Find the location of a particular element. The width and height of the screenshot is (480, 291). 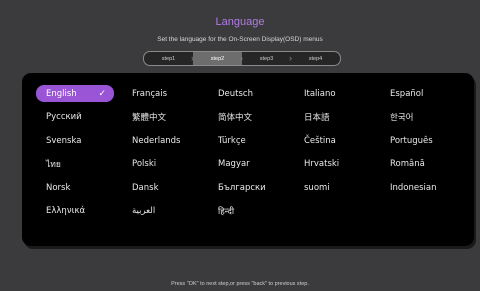

language-option-greek: Ελληνικά is located at coordinates (79, 212).